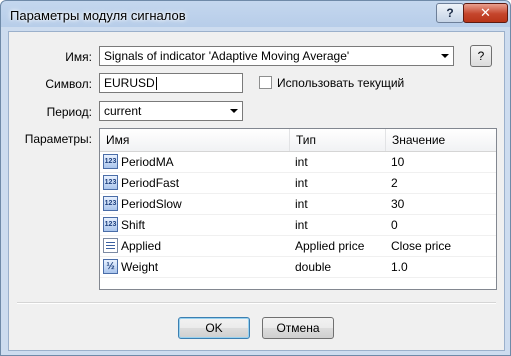 The width and height of the screenshot is (511, 356). I want to click on fraction-icon: ½, so click(110, 266).